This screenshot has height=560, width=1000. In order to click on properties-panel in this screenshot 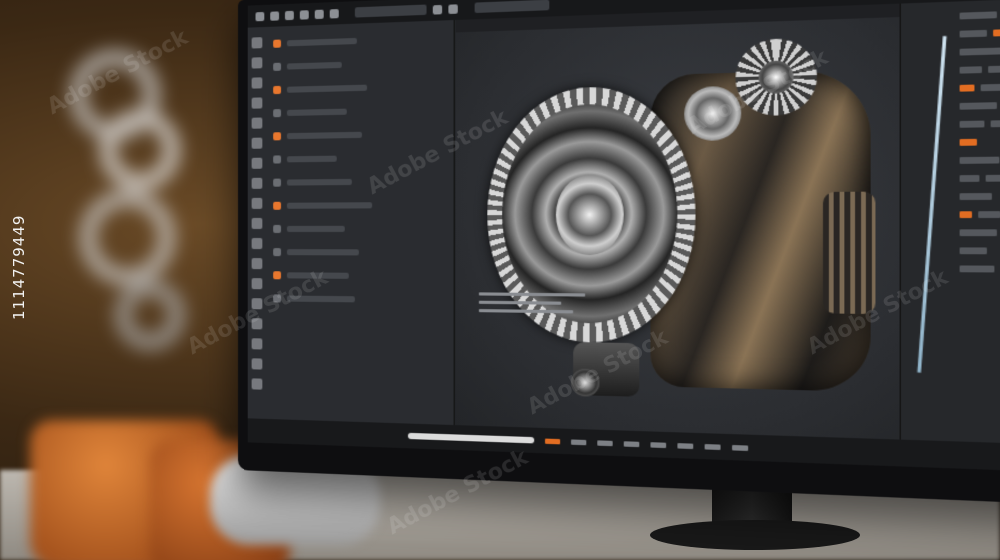, I will do `click(351, 222)`.